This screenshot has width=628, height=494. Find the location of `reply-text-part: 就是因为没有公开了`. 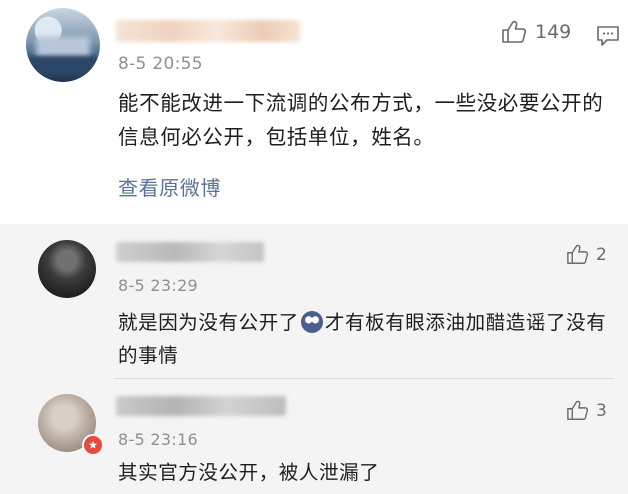

reply-text-part: 就是因为没有公开了 is located at coordinates (208, 322).